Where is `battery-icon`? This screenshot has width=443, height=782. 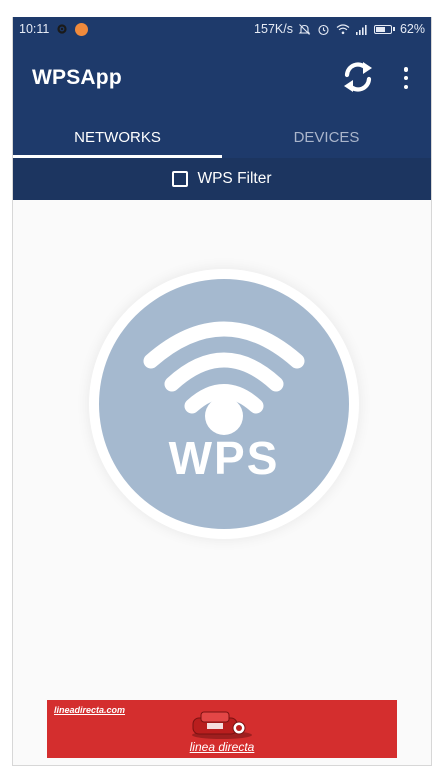 battery-icon is located at coordinates (384, 29).